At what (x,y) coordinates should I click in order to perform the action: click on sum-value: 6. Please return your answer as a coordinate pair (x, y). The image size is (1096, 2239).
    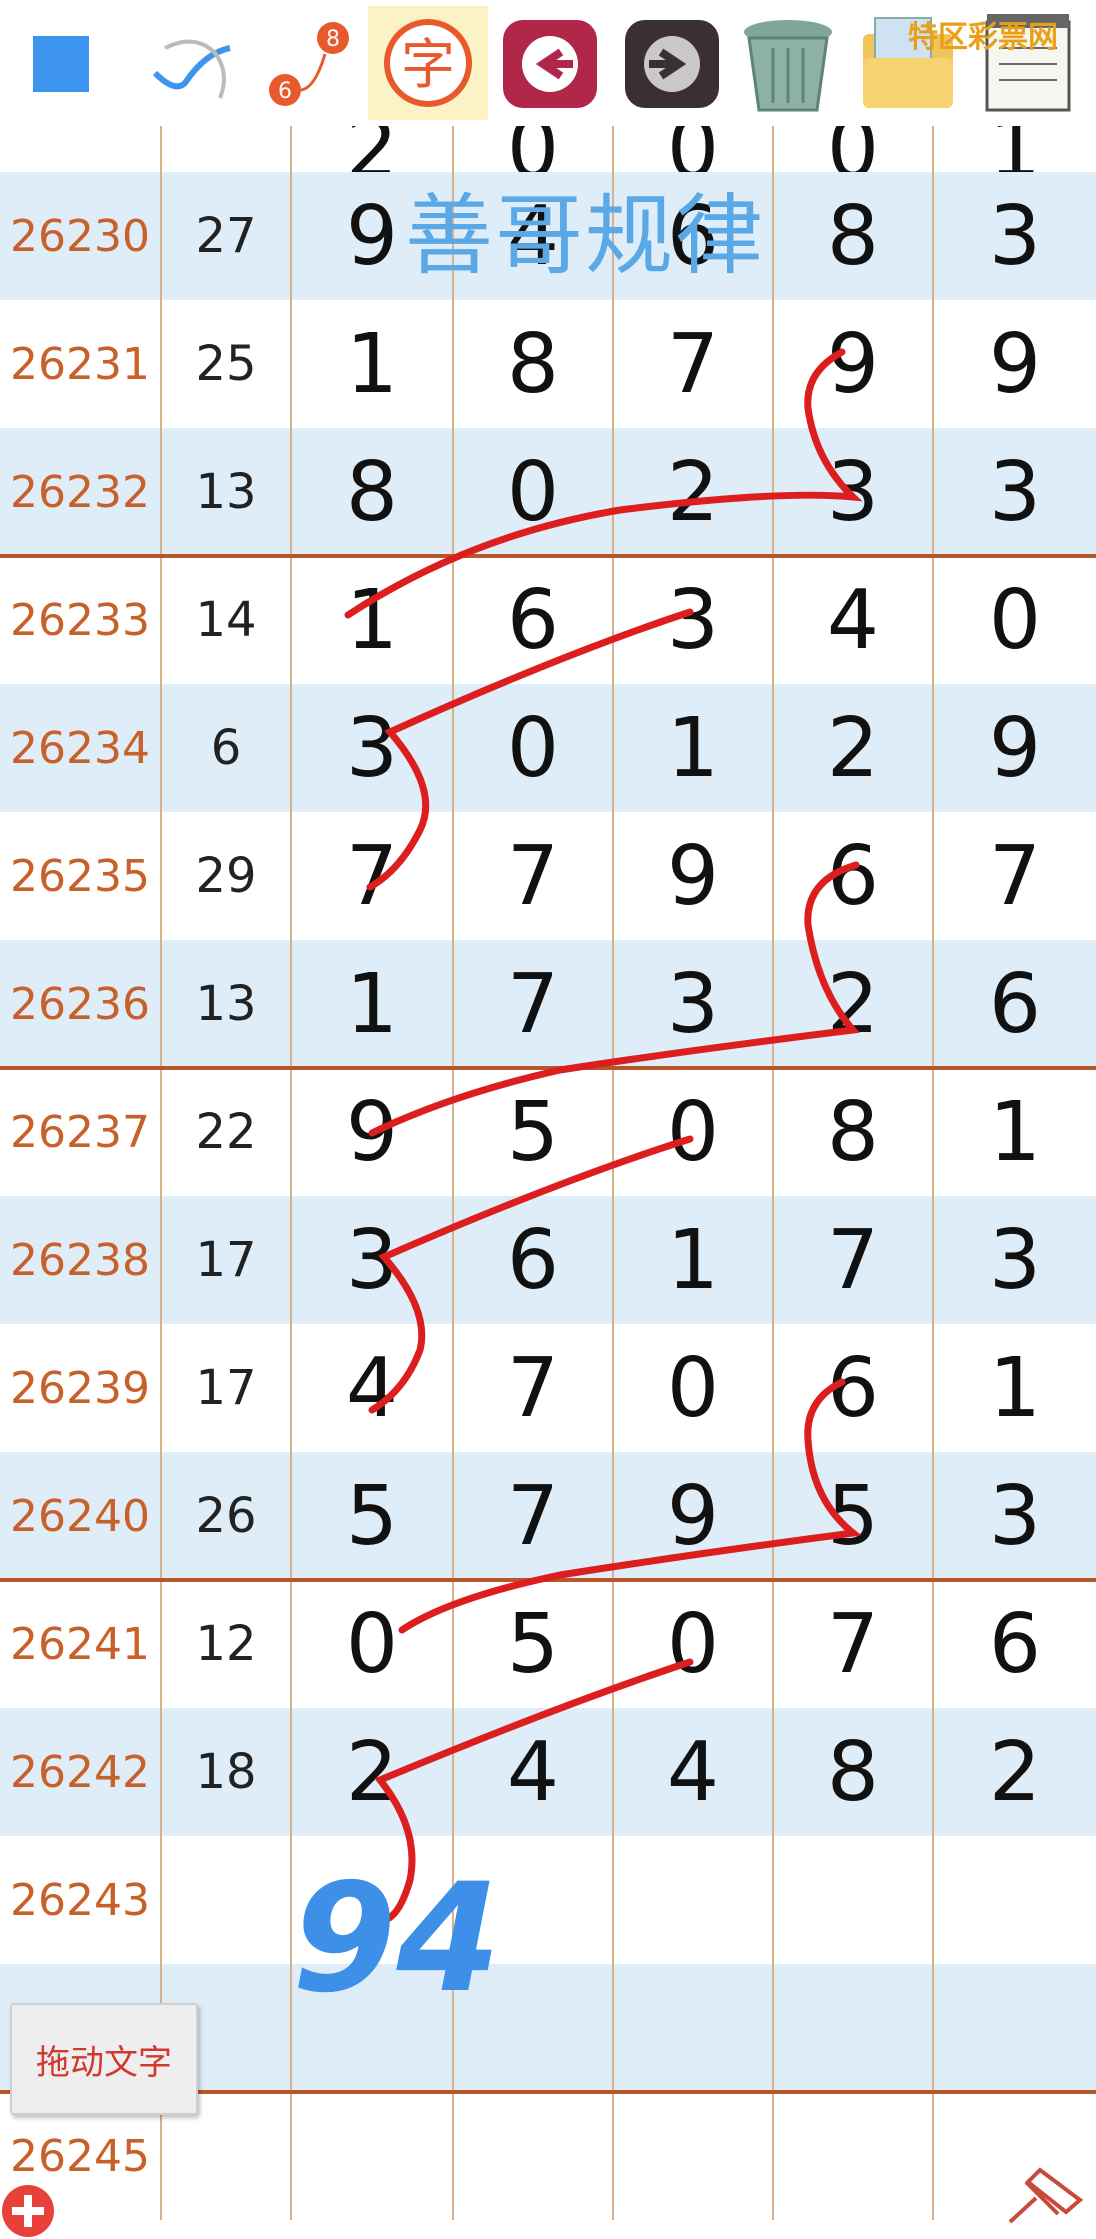
    Looking at the image, I should click on (227, 748).